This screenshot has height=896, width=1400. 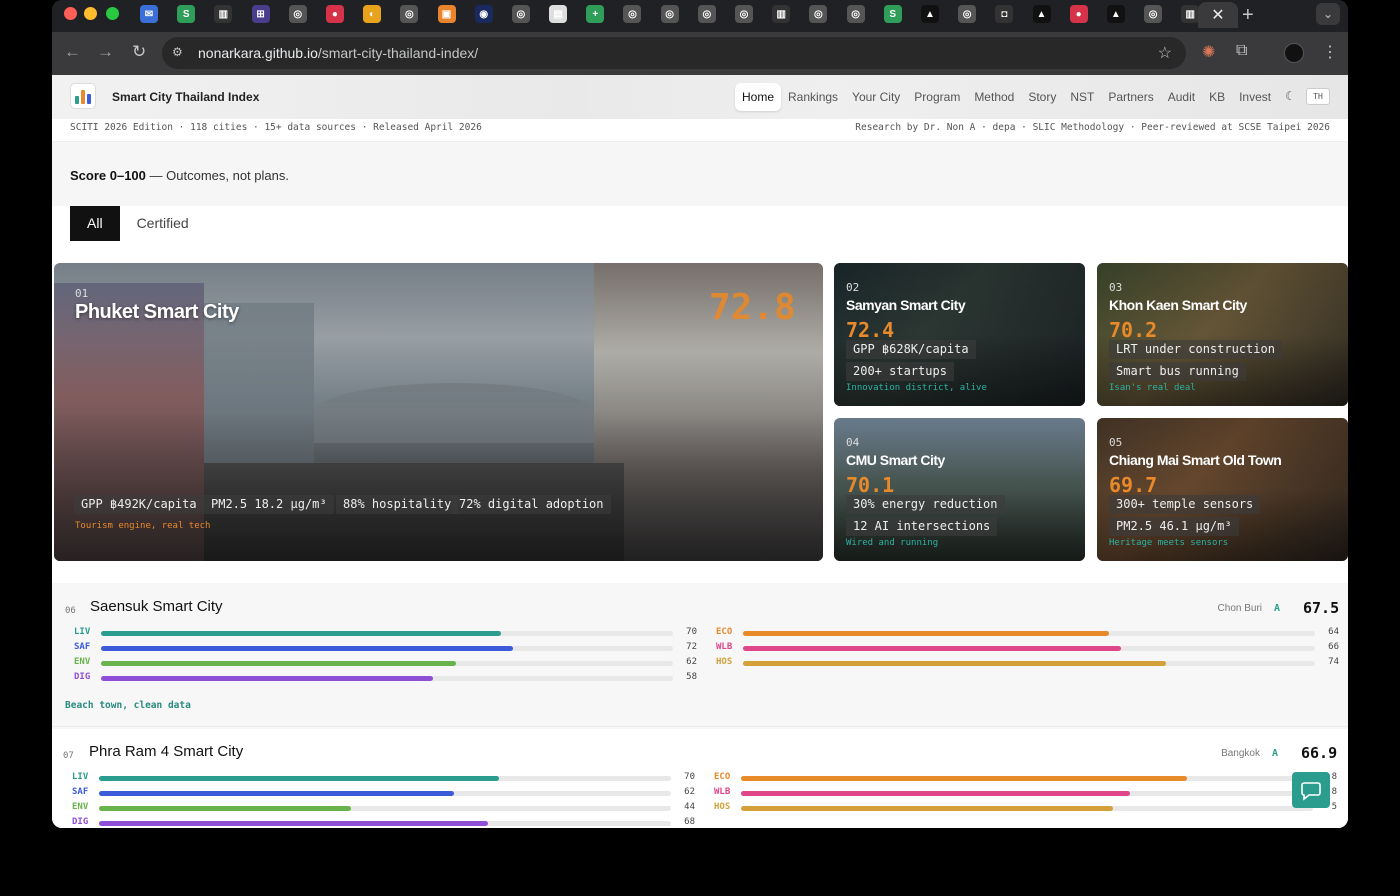 I want to click on metric-value: 44, so click(x=689, y=807).